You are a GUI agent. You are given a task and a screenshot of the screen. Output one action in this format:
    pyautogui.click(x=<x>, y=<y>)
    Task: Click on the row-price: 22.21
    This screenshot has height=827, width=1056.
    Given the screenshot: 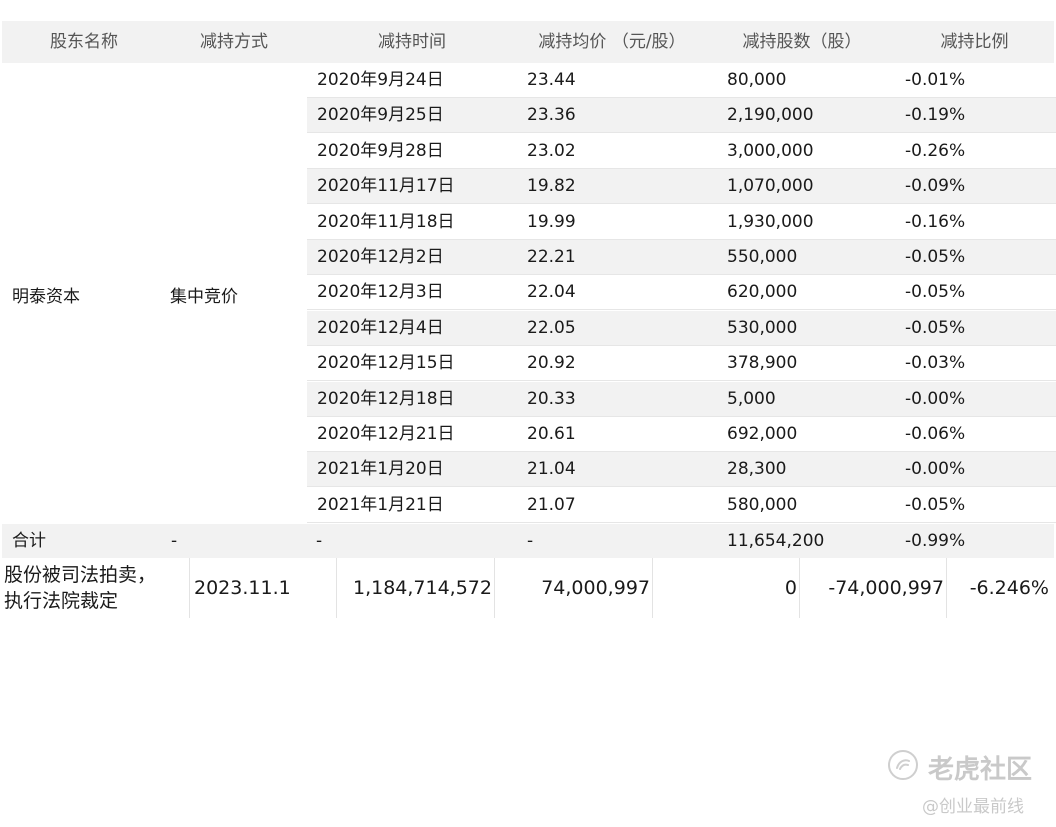 What is the action you would take?
    pyautogui.click(x=551, y=257)
    